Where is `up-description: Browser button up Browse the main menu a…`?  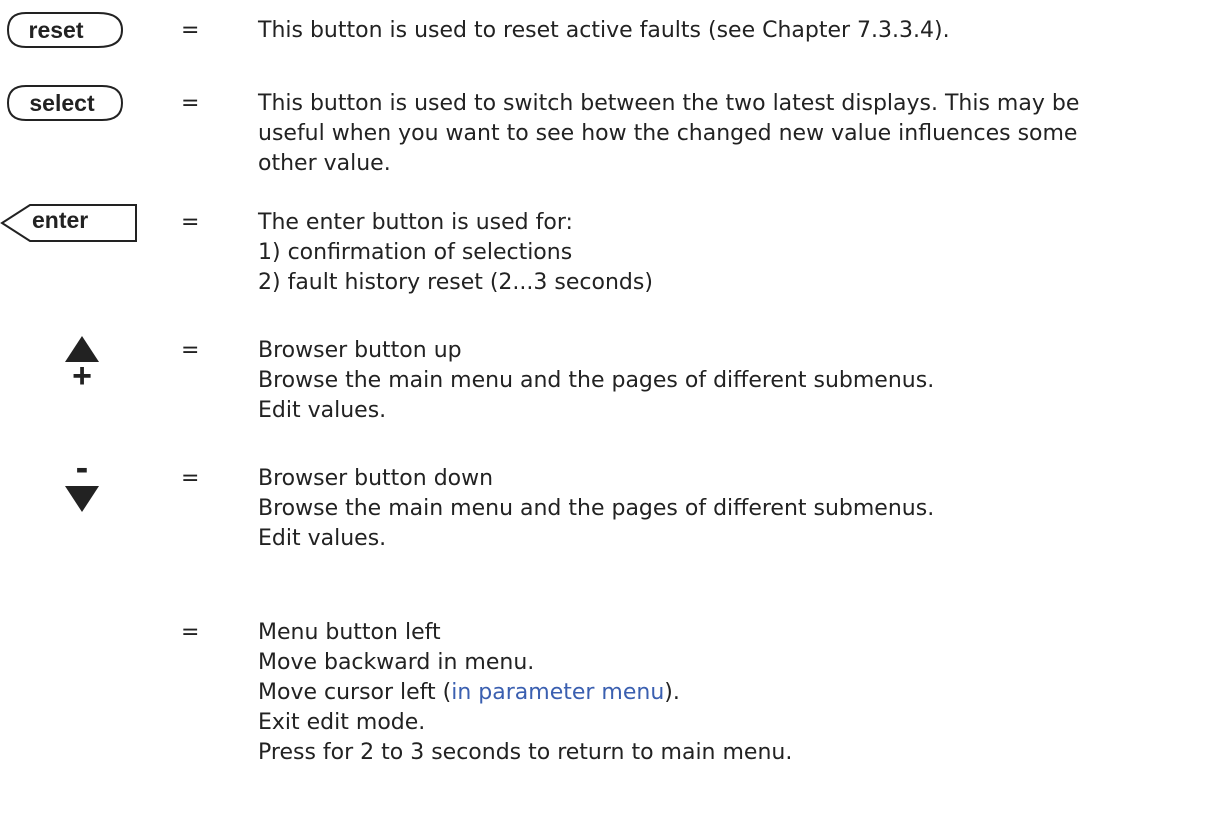
up-description: Browser button up Browse the main menu a… is located at coordinates (596, 381).